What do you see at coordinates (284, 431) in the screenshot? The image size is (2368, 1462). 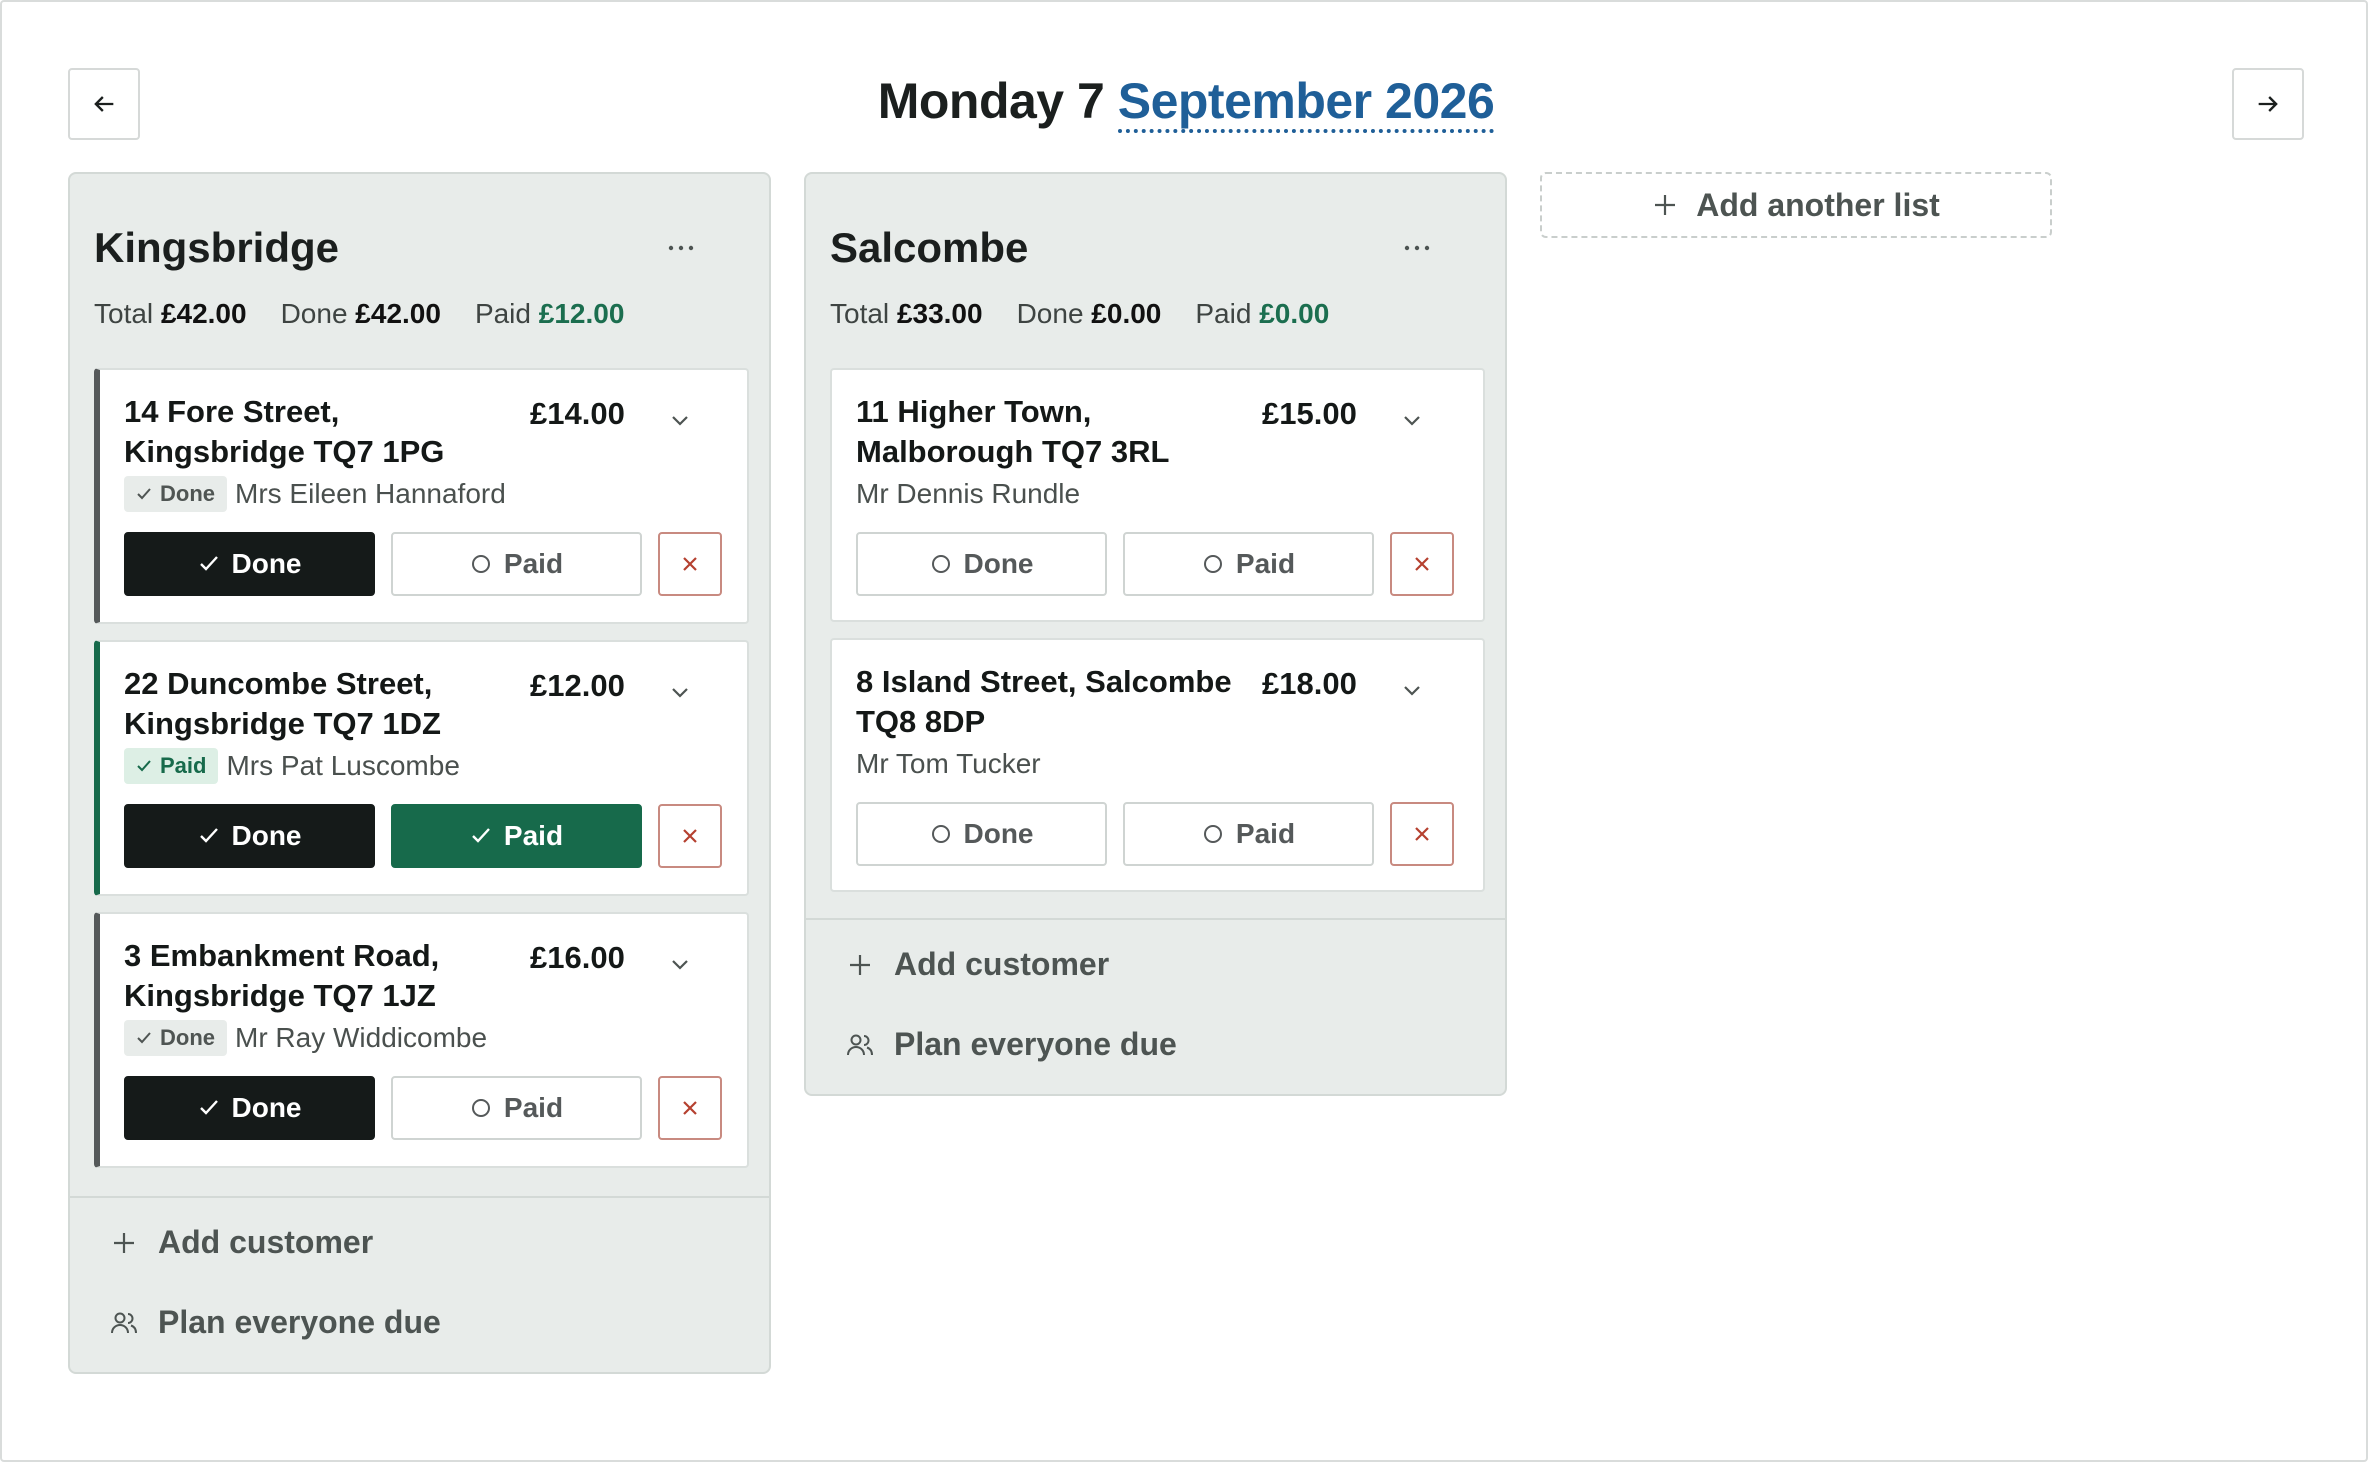 I see `customer-address: 14 Fore Street, Kingsbridge TQ7 1PG` at bounding box center [284, 431].